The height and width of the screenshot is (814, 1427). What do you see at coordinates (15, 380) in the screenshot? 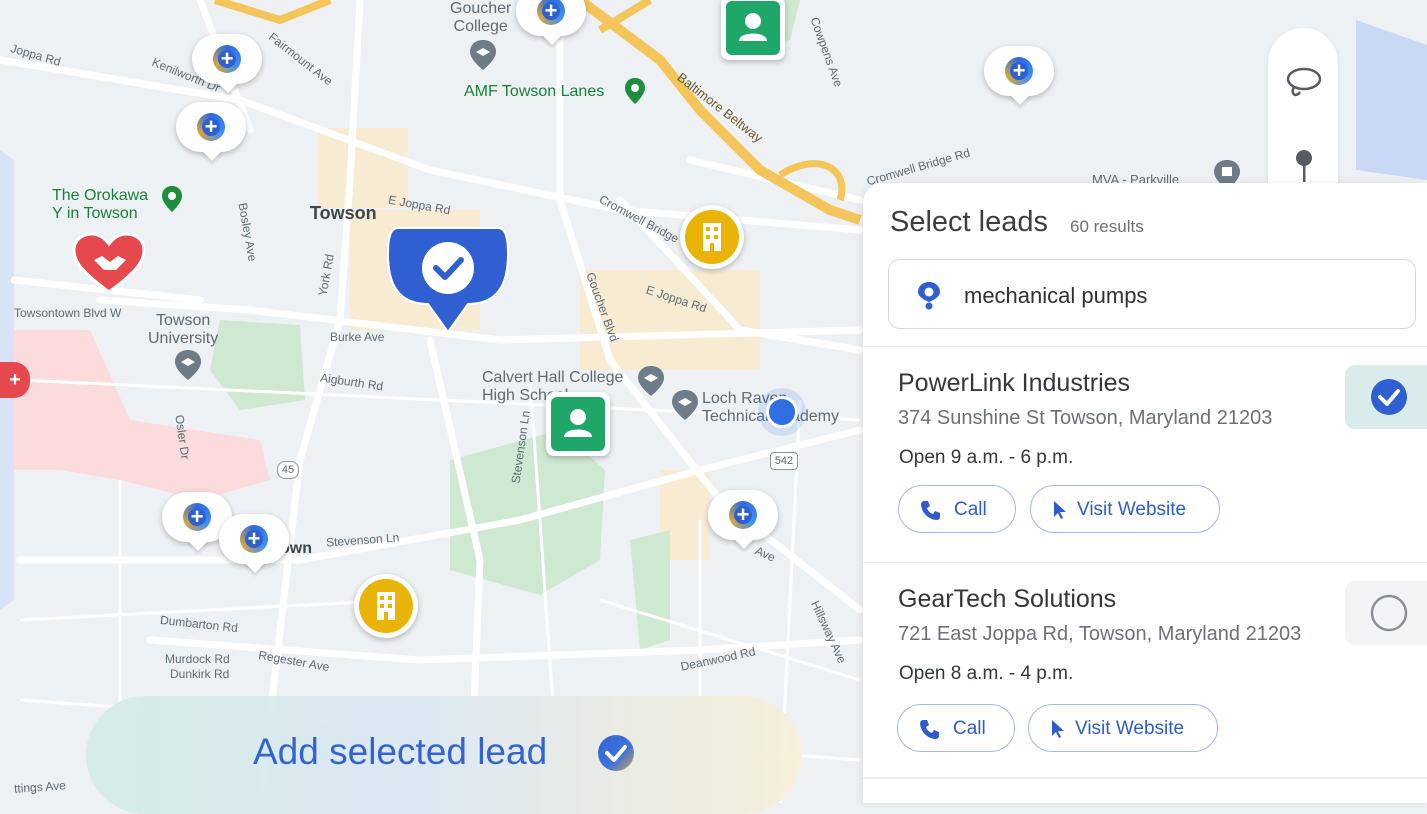
I see `hospital-icon: +` at bounding box center [15, 380].